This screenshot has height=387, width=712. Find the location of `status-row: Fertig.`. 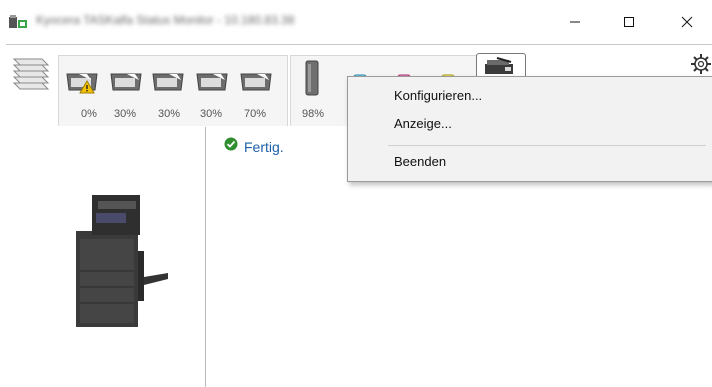

status-row: Fertig. is located at coordinates (254, 146).